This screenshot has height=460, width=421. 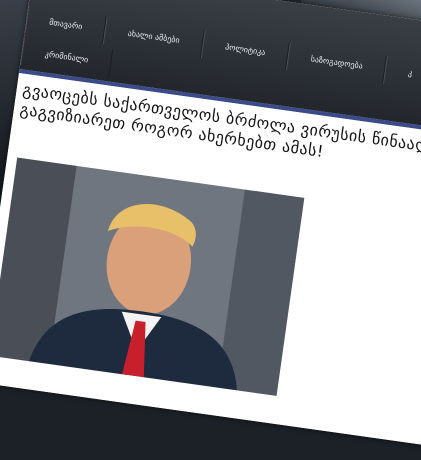 I want to click on nav-item-more: კ, so click(x=402, y=73).